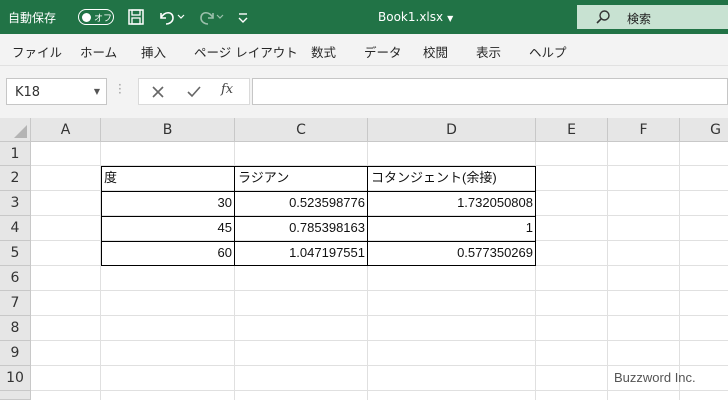  Describe the element at coordinates (103, 19) in the screenshot. I see `autosave-state: オフ` at that location.